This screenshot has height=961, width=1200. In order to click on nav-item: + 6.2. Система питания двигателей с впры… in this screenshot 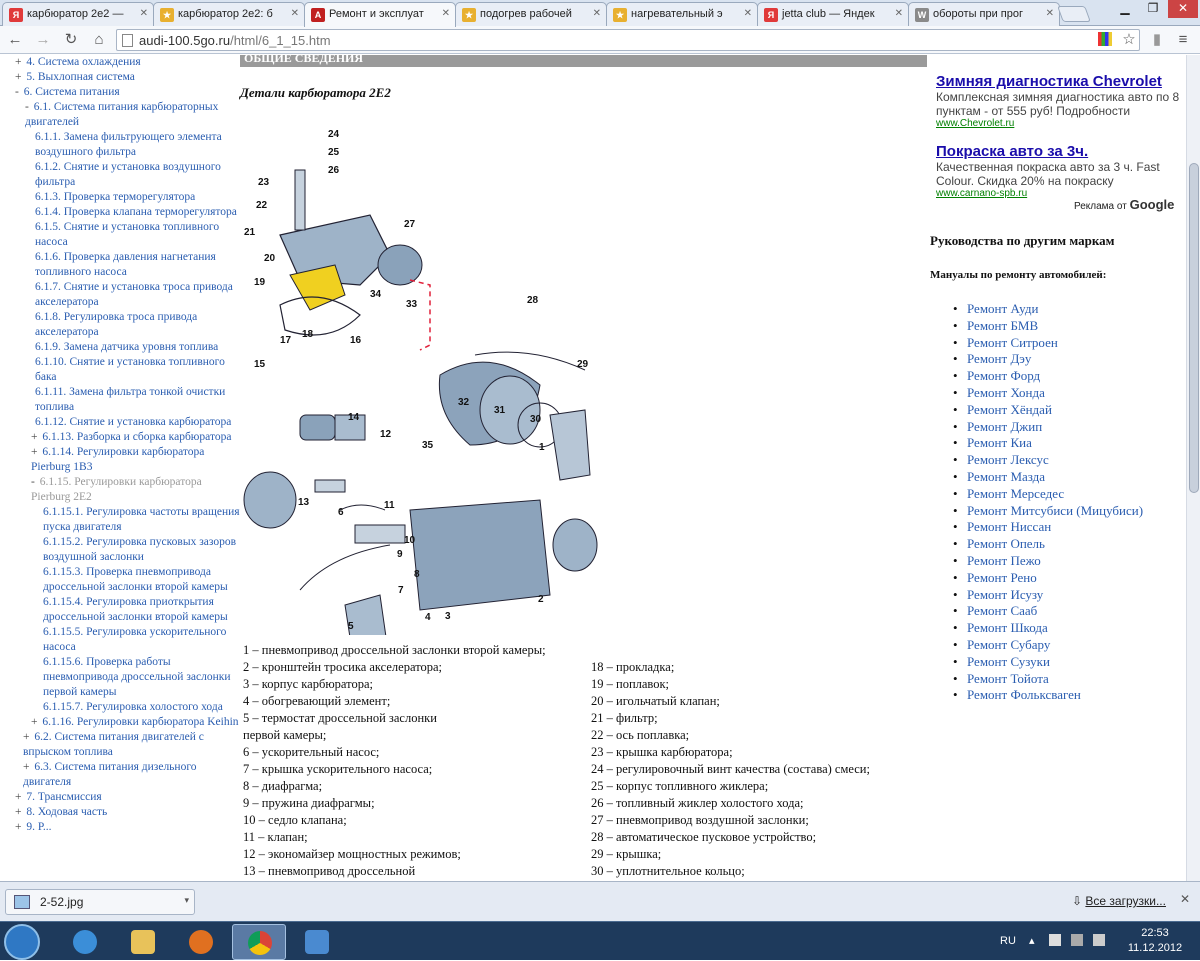, I will do `click(127, 745)`.